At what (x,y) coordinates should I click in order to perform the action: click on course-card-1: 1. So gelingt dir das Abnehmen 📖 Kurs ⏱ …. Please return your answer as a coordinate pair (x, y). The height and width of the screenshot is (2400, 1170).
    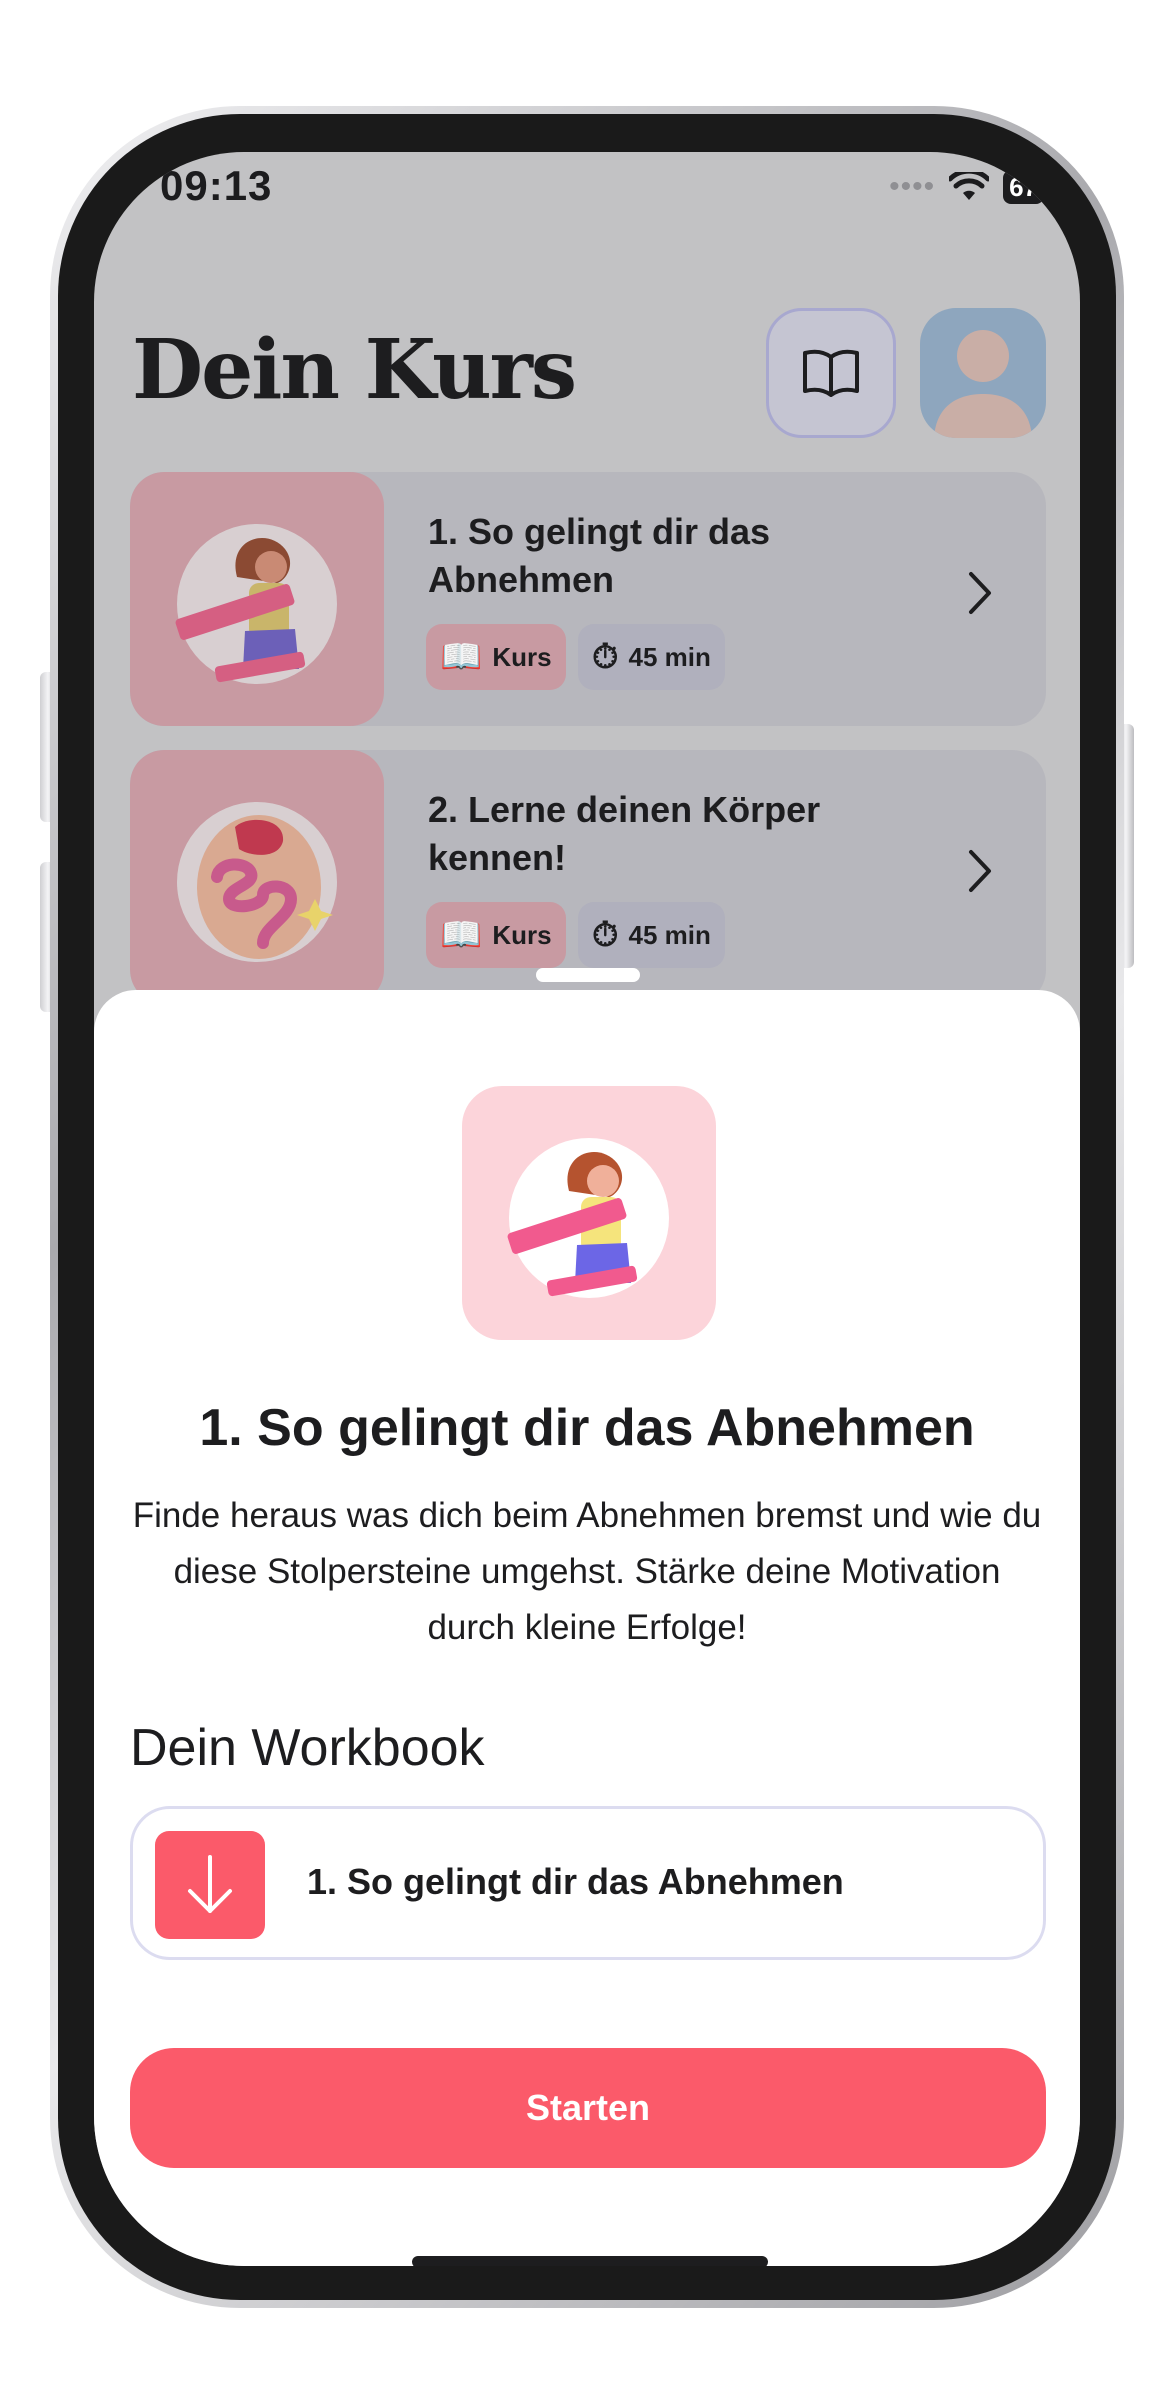
    Looking at the image, I should click on (588, 599).